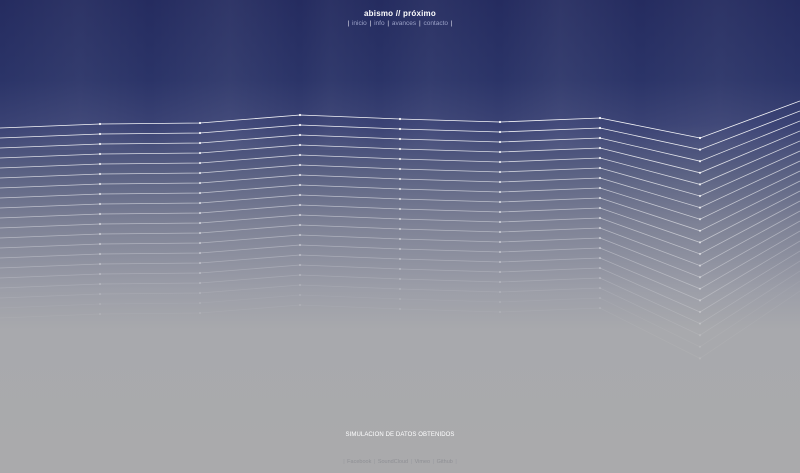 This screenshot has width=800, height=473. What do you see at coordinates (404, 23) in the screenshot?
I see `nav-link-avances: avances` at bounding box center [404, 23].